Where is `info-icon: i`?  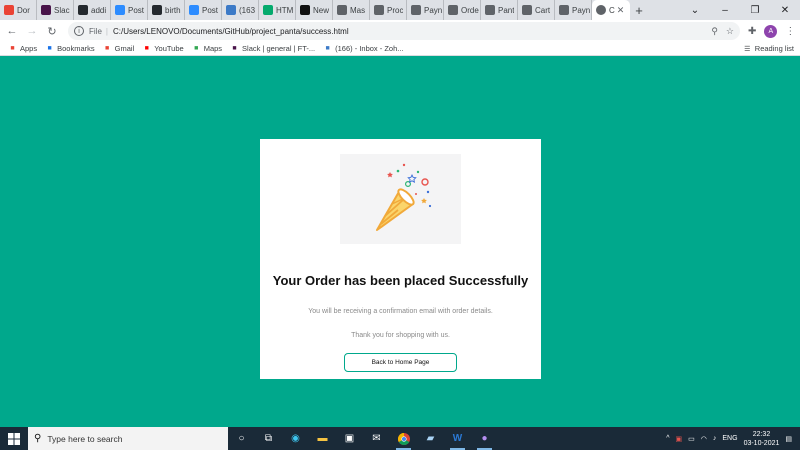 info-icon: i is located at coordinates (79, 31).